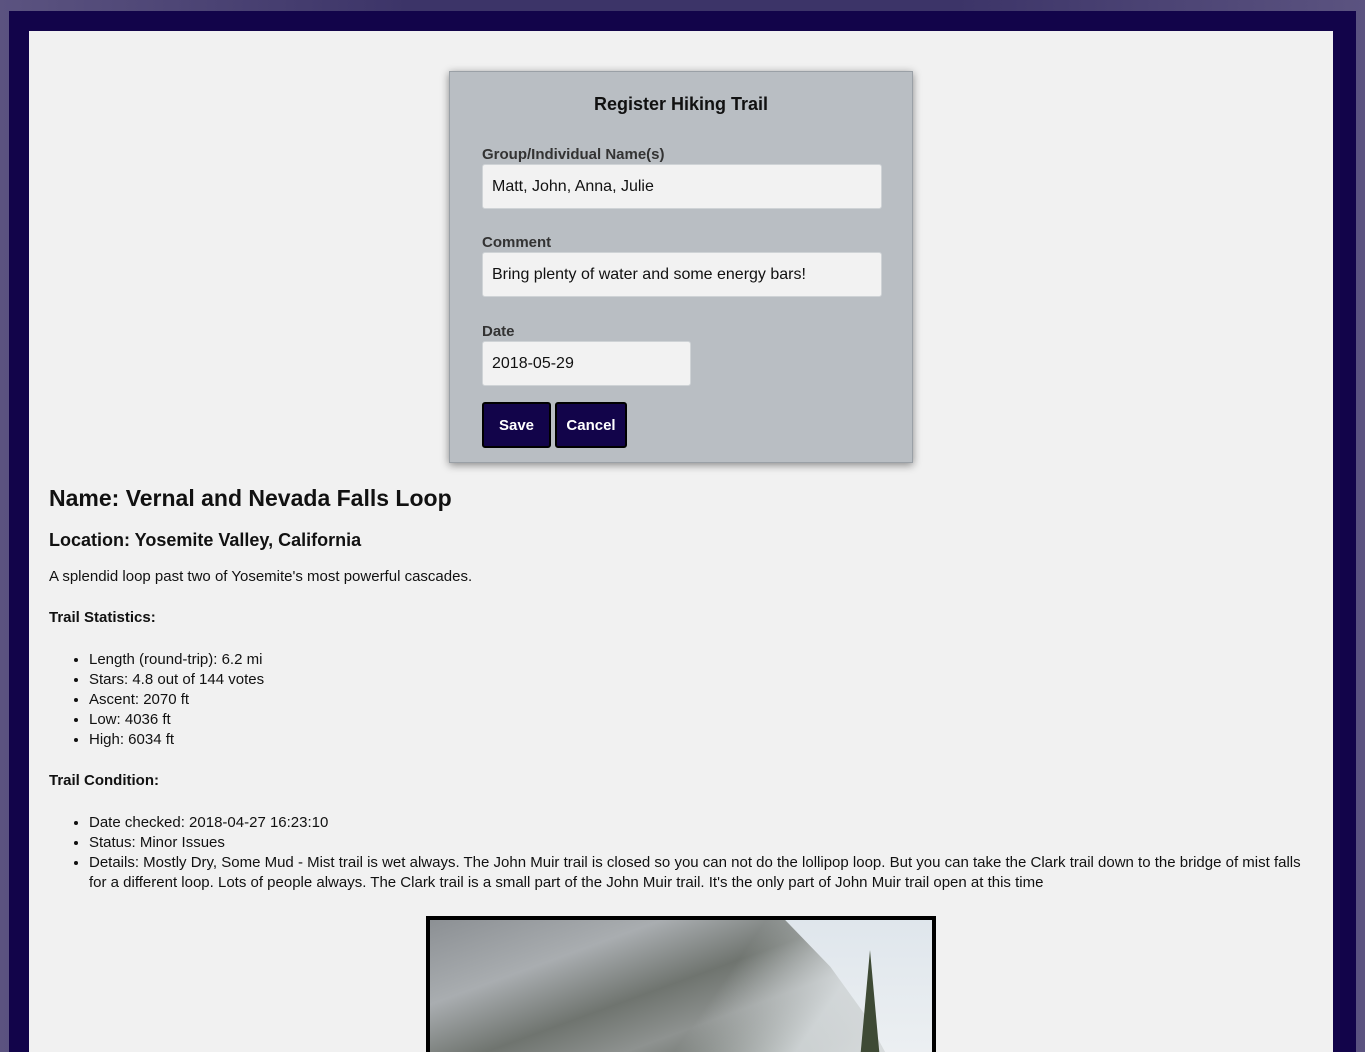  I want to click on trail-photo, so click(681, 984).